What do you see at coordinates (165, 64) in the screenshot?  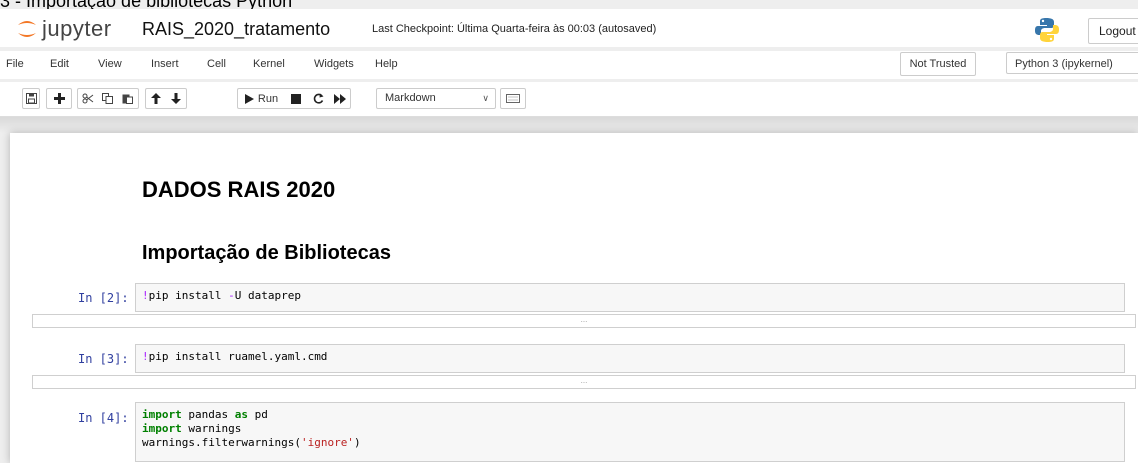 I see `menu-insert: Insert` at bounding box center [165, 64].